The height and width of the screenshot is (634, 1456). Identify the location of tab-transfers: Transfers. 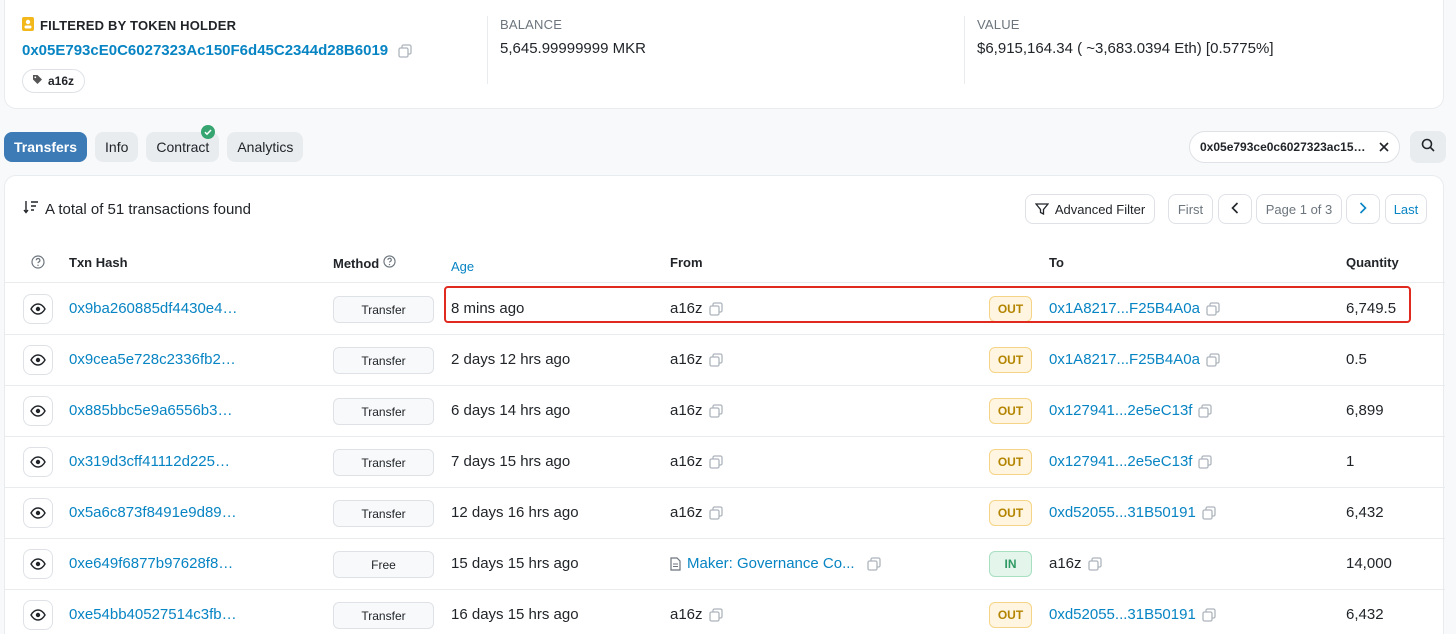
(46, 147).